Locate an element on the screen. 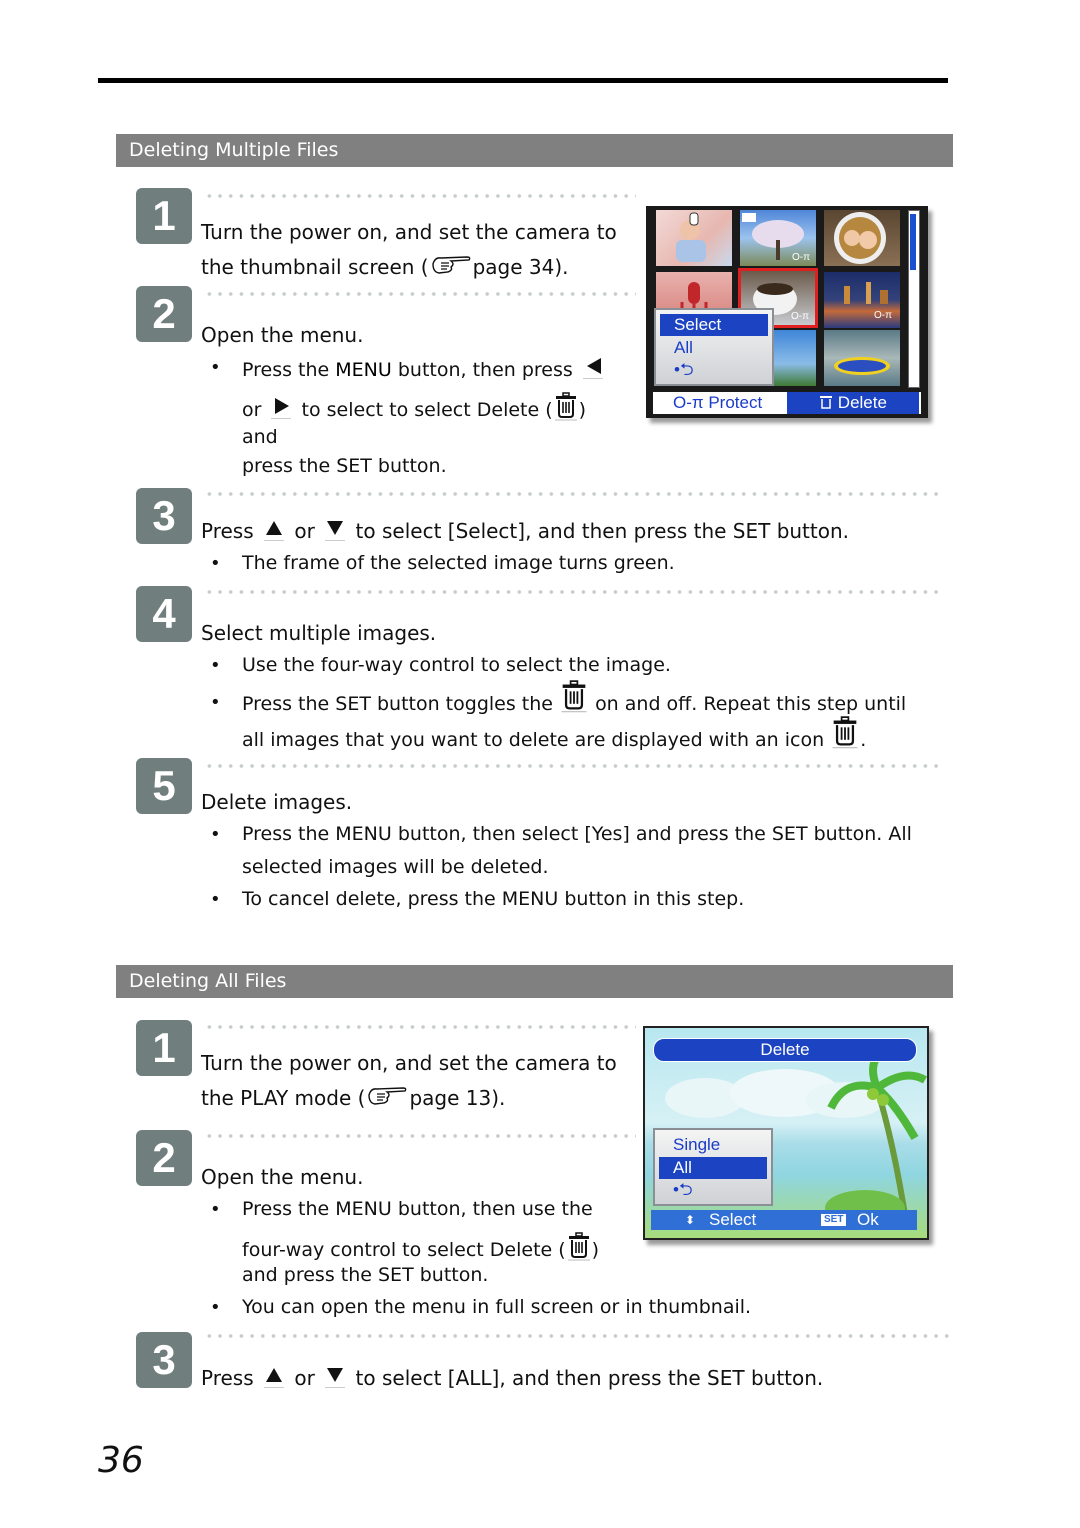 The height and width of the screenshot is (1528, 1080). set-button-badge: SET is located at coordinates (834, 1220).